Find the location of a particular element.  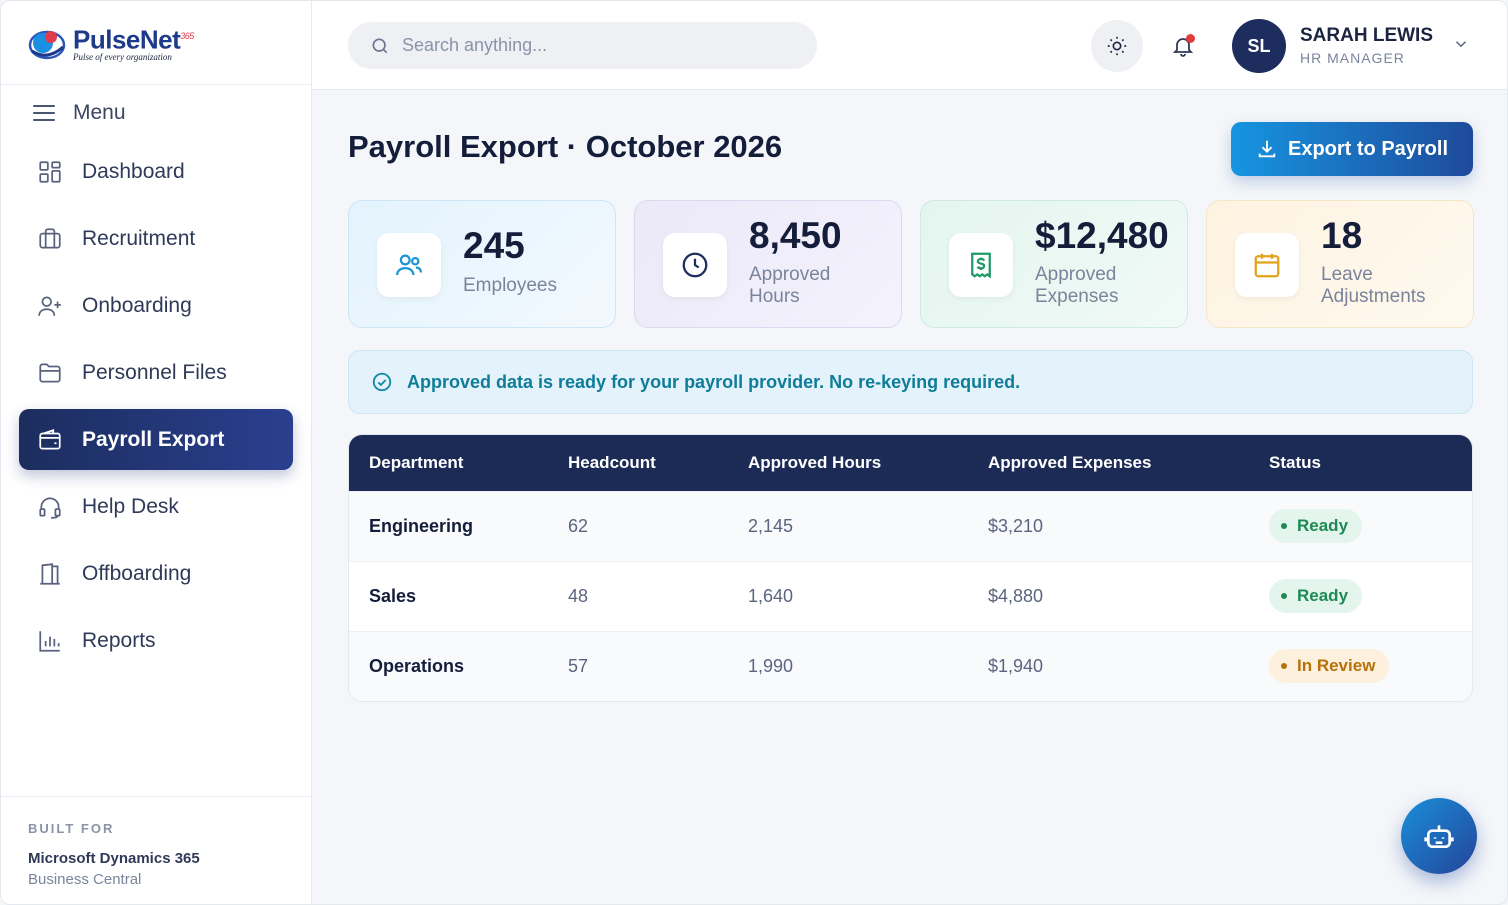

column-header-approved-hours: Approved Hours is located at coordinates (868, 463).